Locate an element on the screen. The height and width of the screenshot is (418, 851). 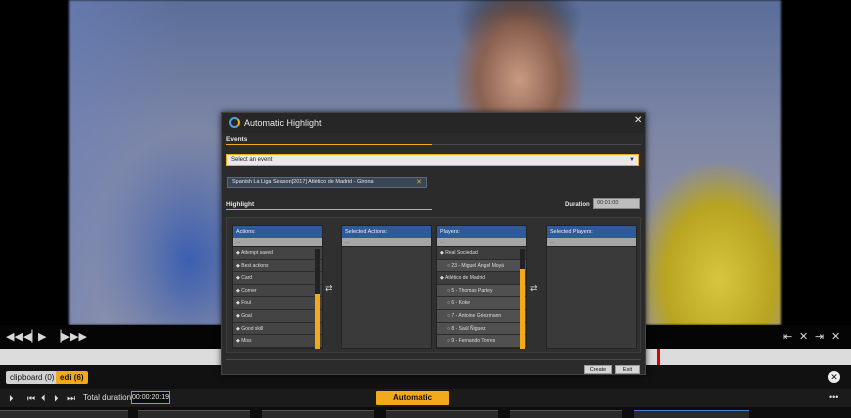
swap-players-icon: ⇄ is located at coordinates (534, 288).